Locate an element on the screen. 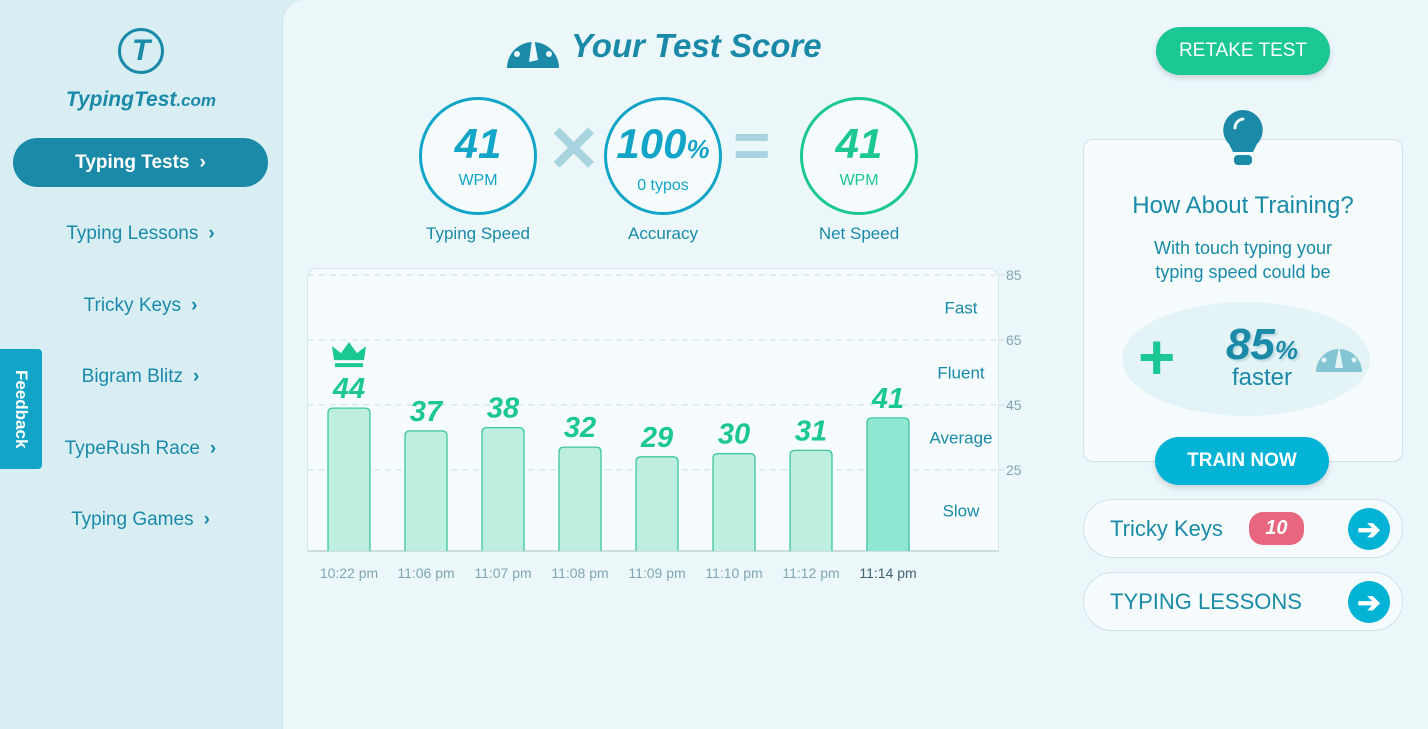 The width and height of the screenshot is (1428, 729). x-tick-label: 11:12 pm is located at coordinates (810, 573).